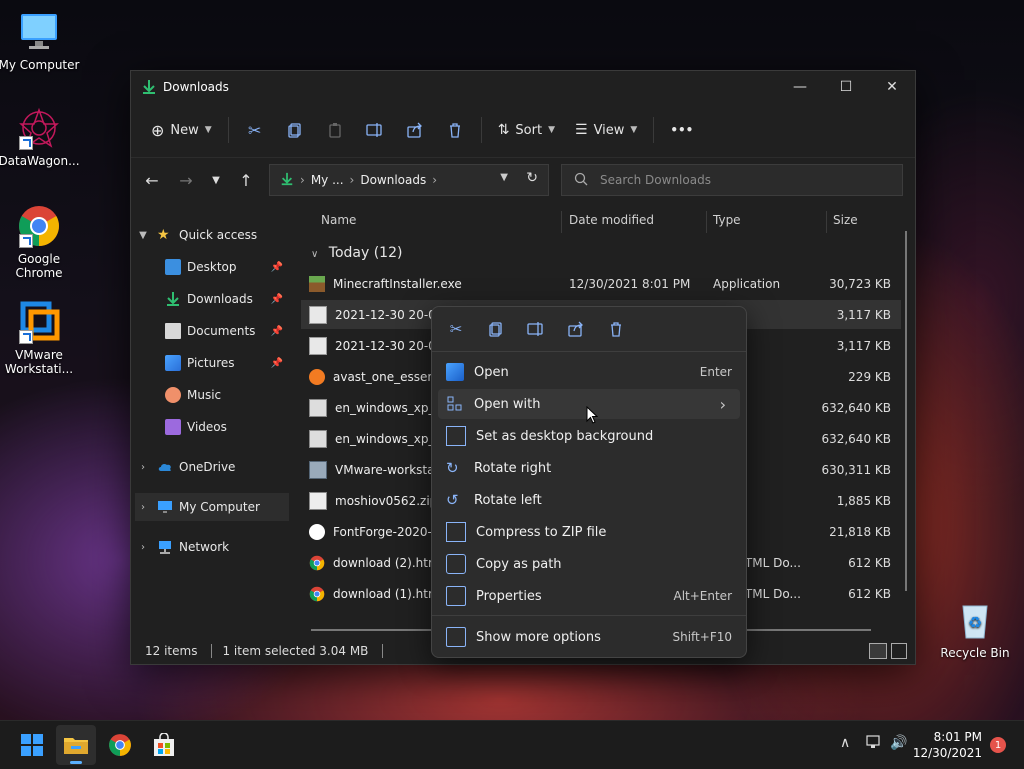 The image size is (1024, 769). What do you see at coordinates (589, 372) in the screenshot?
I see `menu-item-open: Open Enter` at bounding box center [589, 372].